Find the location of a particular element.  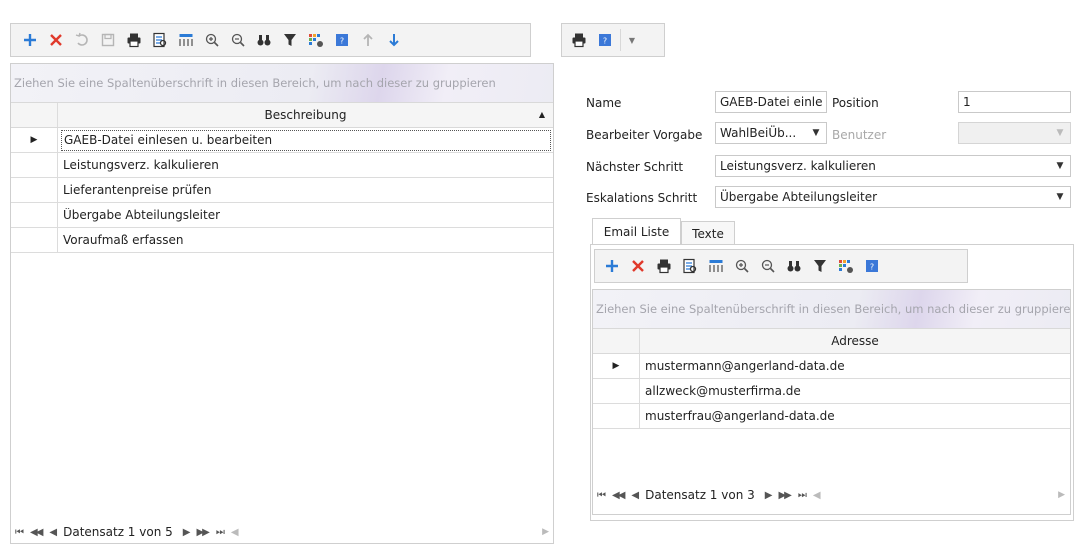

benutzer-label: Benutzer is located at coordinates (859, 135).